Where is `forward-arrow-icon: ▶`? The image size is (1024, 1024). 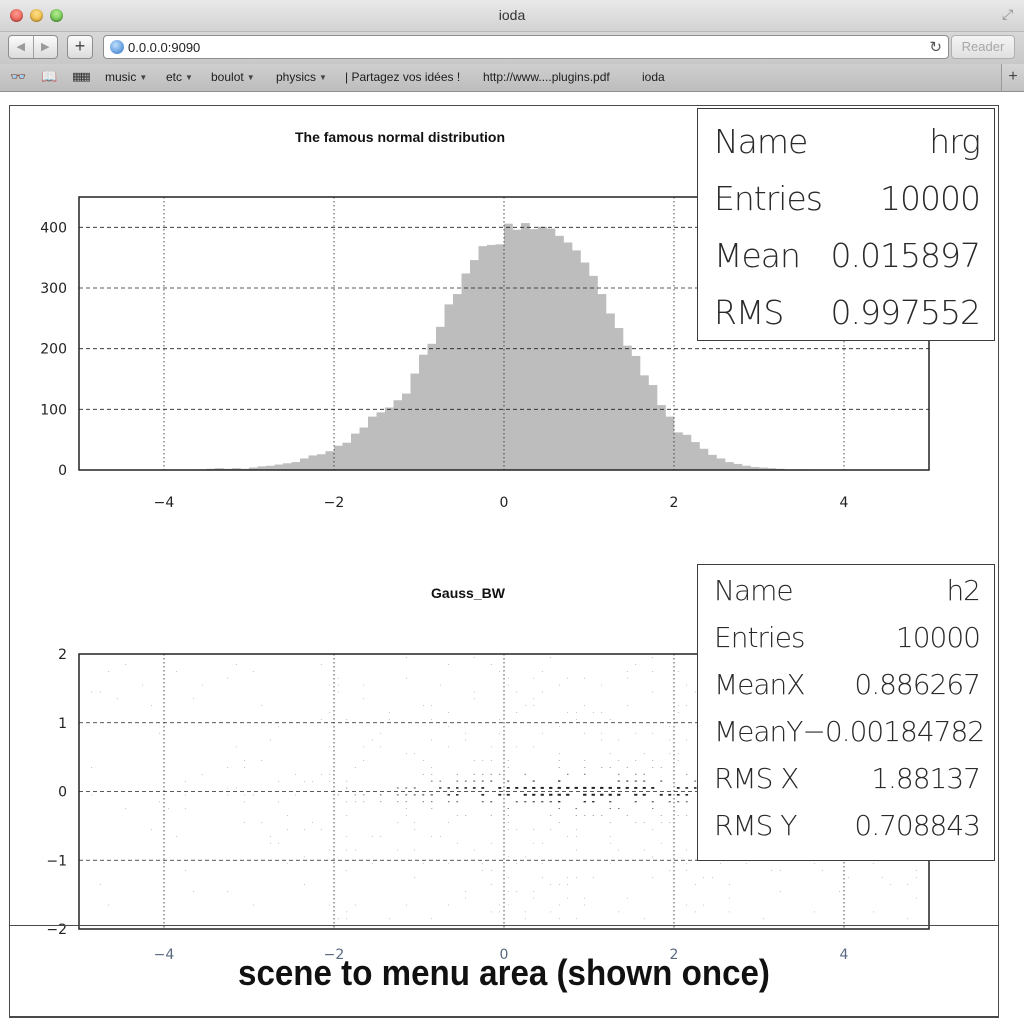
forward-arrow-icon: ▶ is located at coordinates (45, 47).